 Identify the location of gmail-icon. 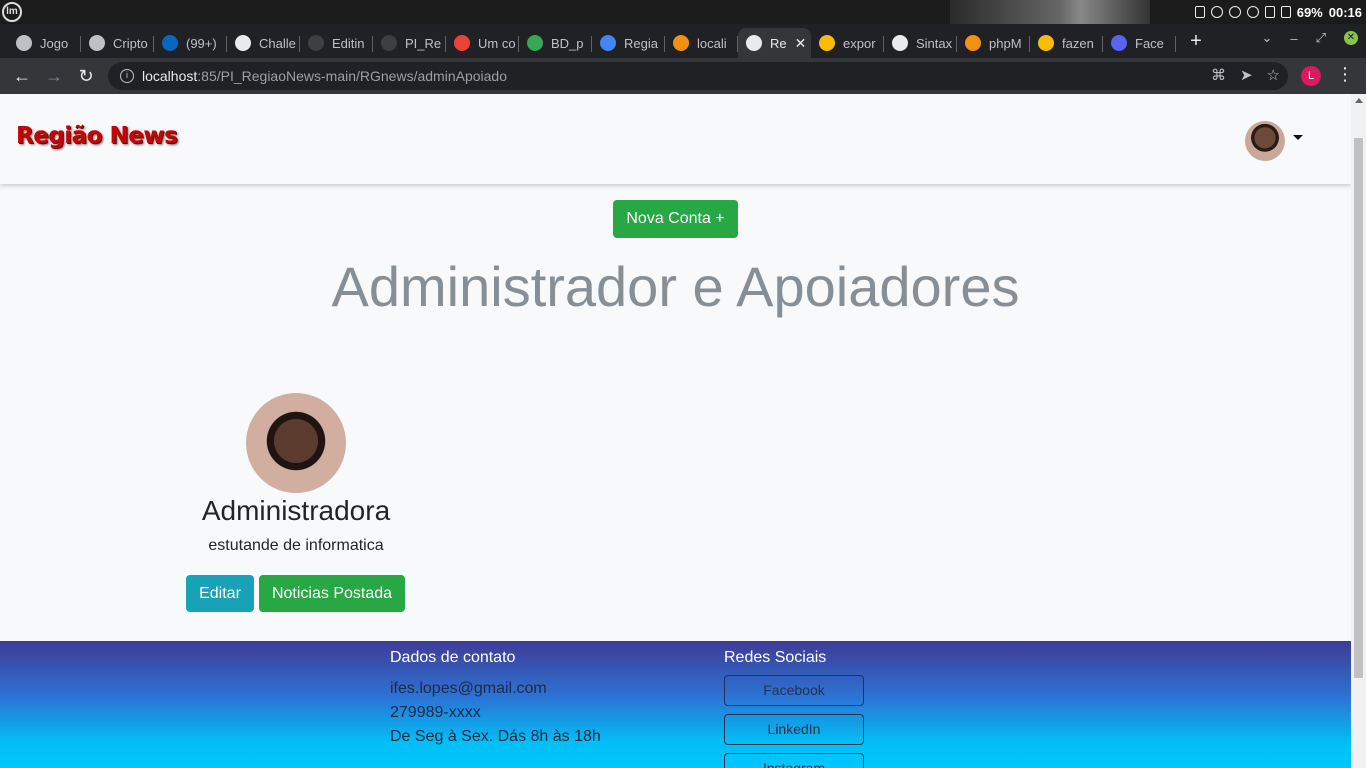
(462, 43).